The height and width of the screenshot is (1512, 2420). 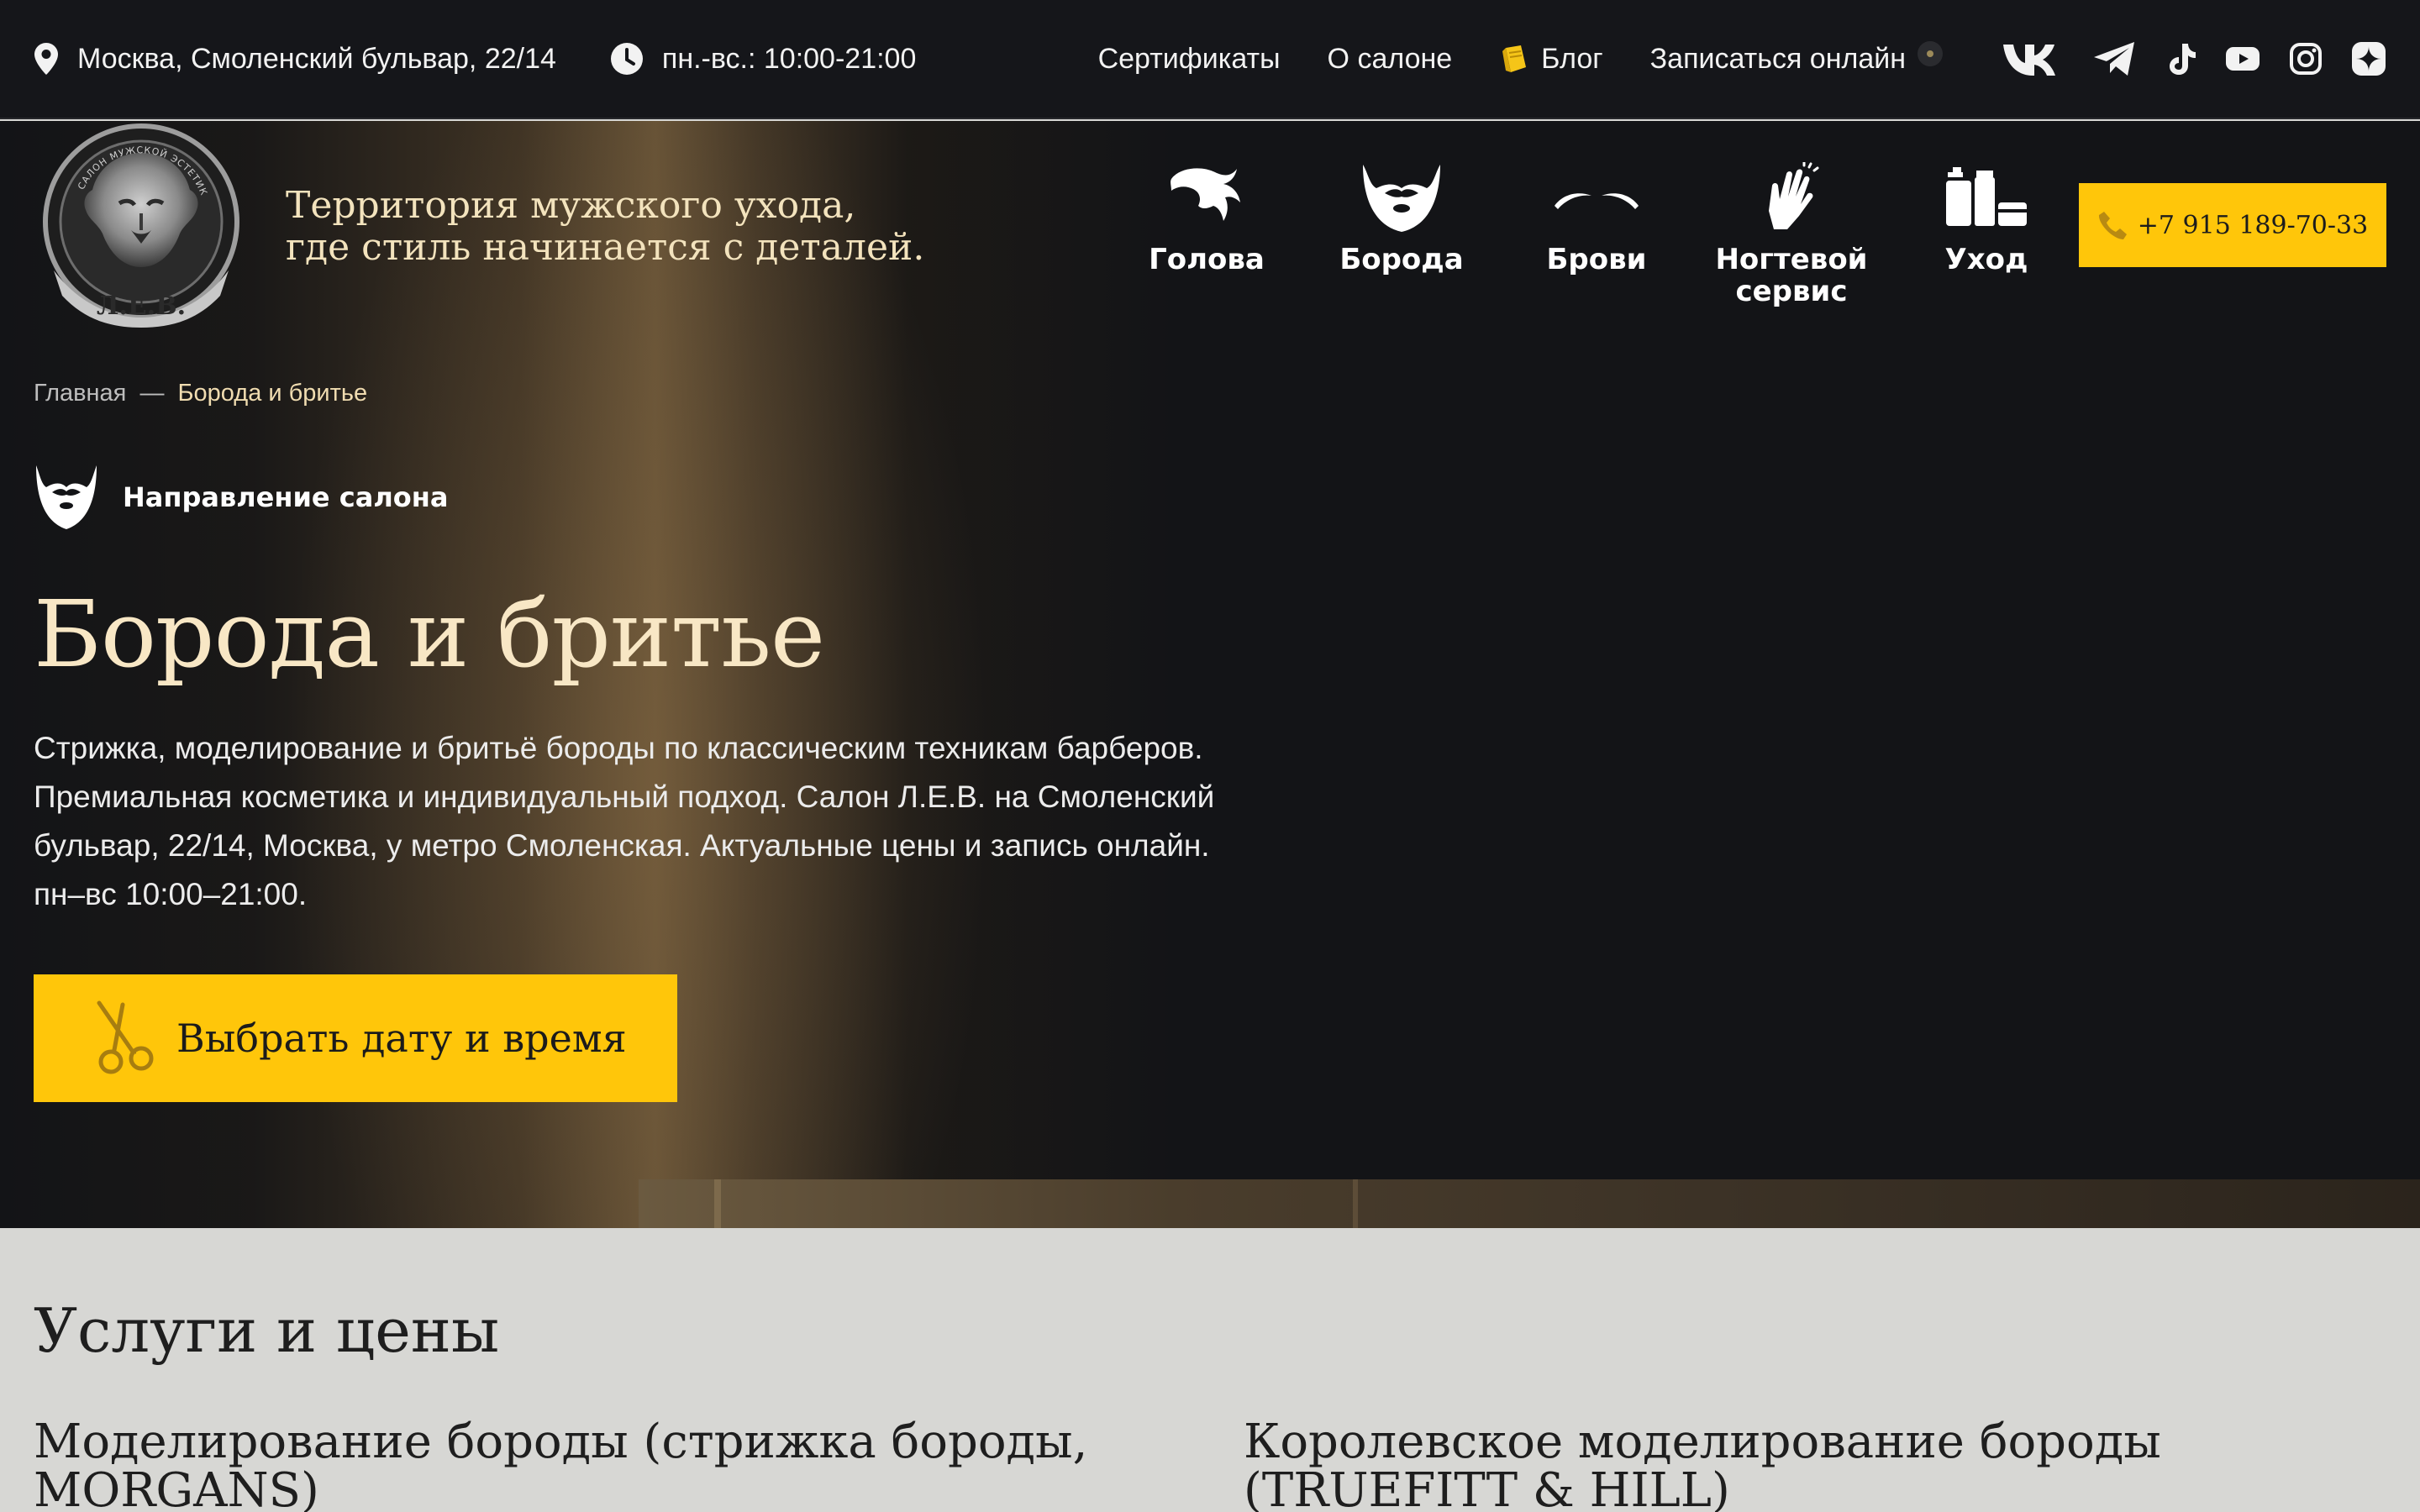 I want to click on category-beard: Борода, so click(x=1402, y=229).